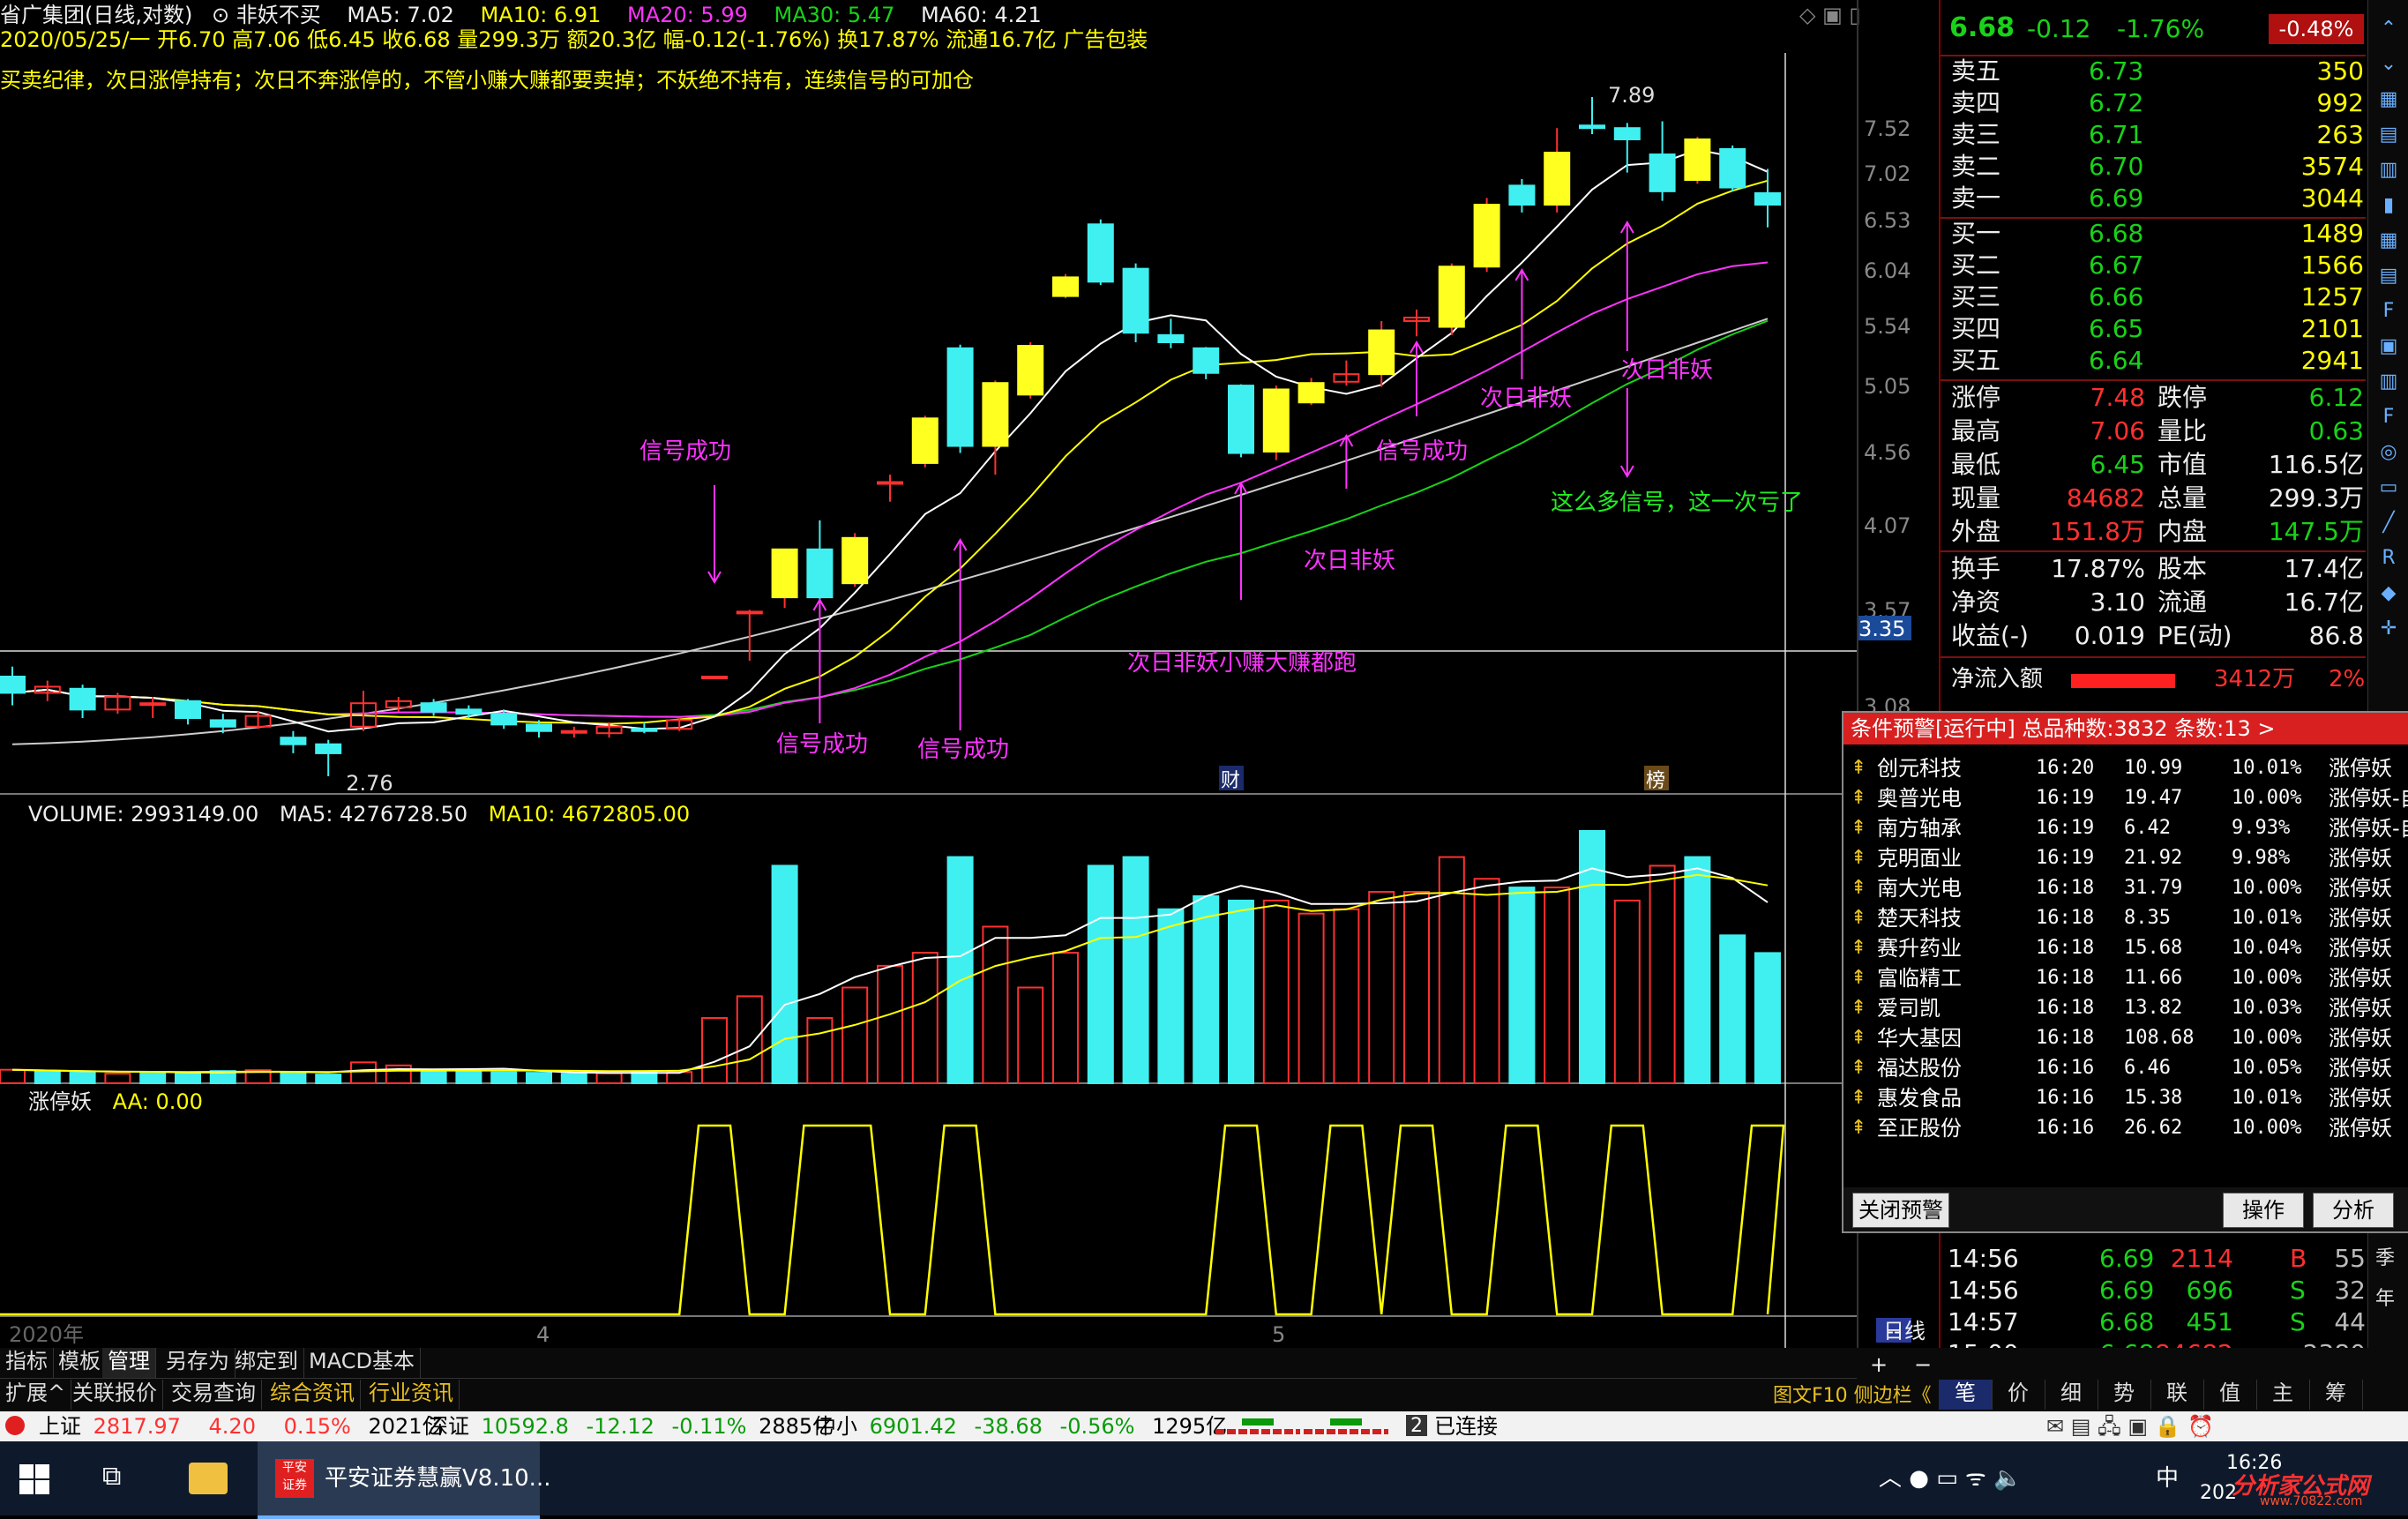 This screenshot has width=2408, height=1519. I want to click on info-tab: 行业资讯, so click(411, 1395).